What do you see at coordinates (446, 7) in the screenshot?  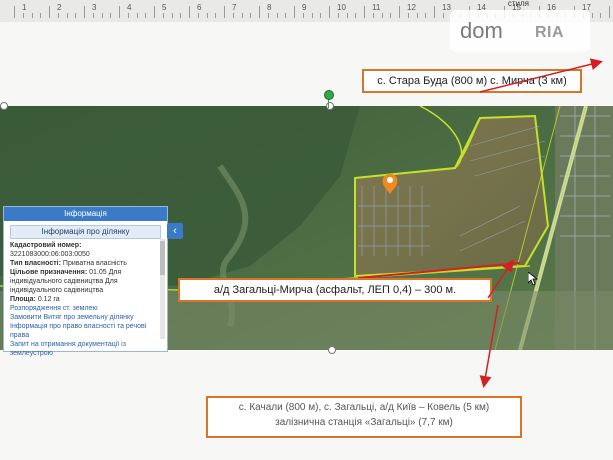 I see `ruler-number: 13` at bounding box center [446, 7].